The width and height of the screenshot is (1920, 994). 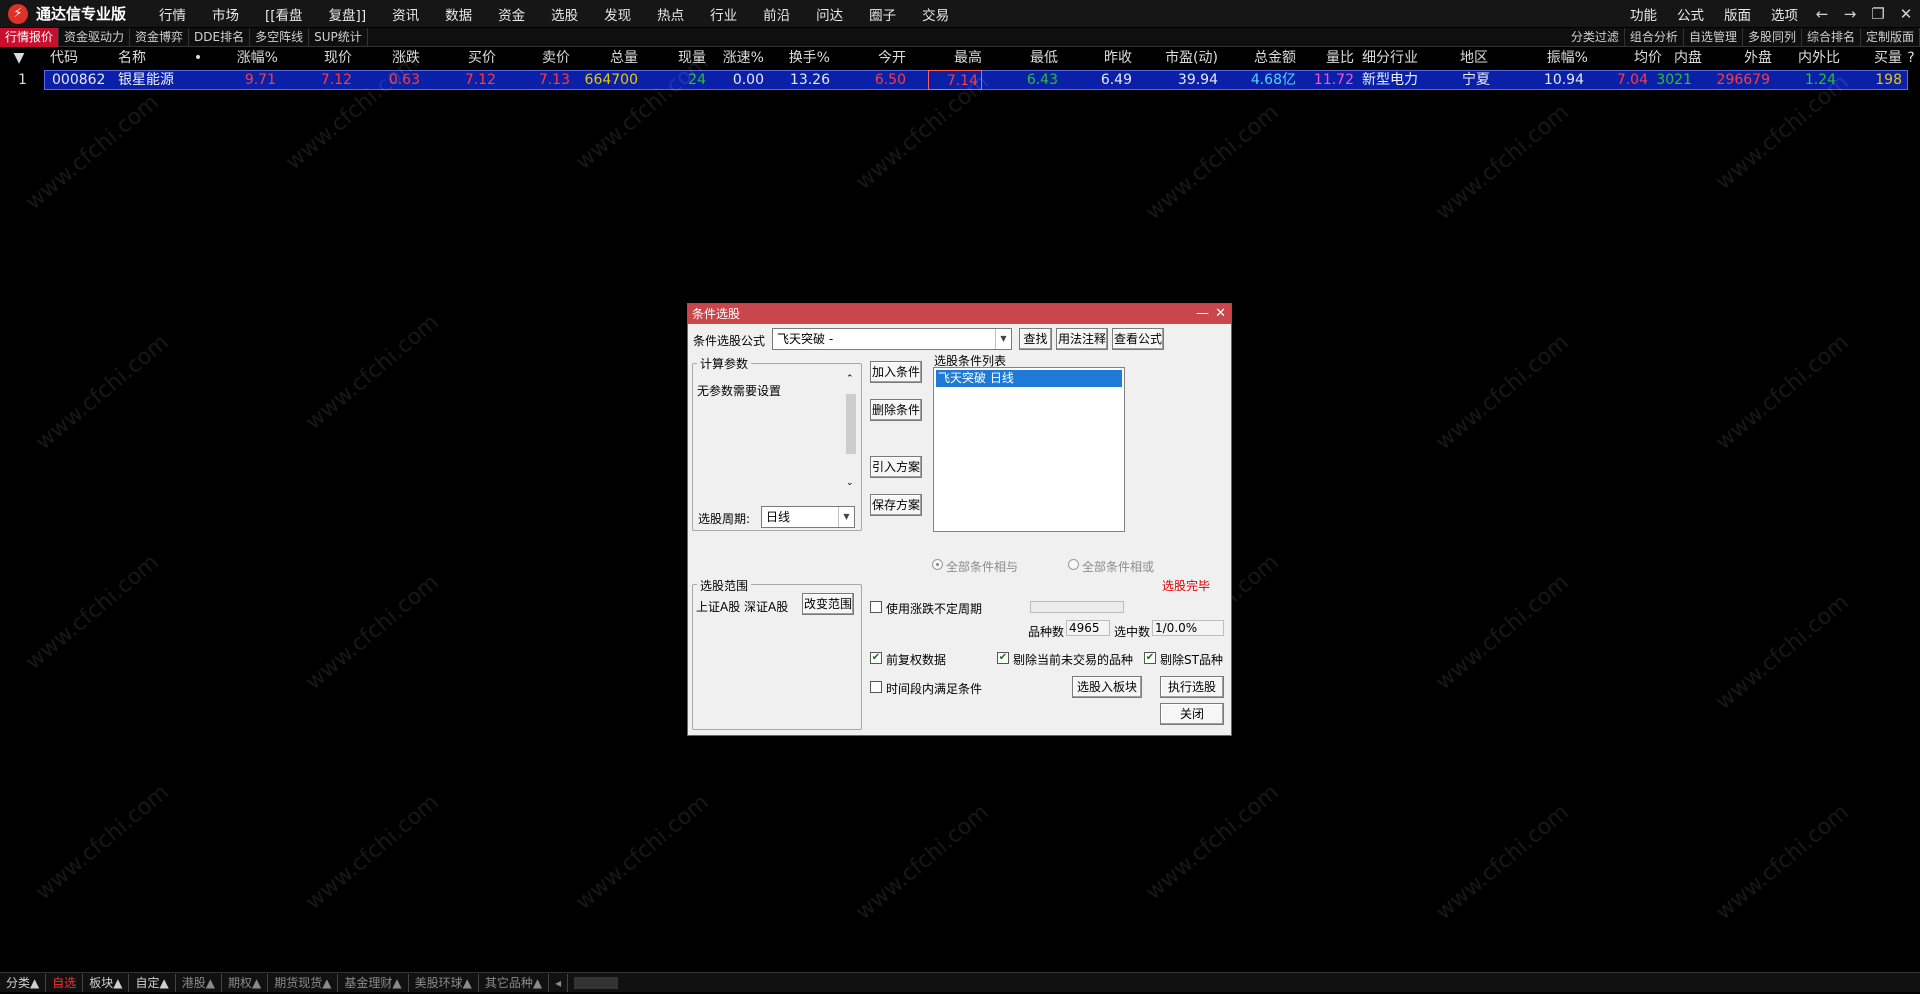 I want to click on scroll-down-icon: ⌄, so click(x=850, y=483).